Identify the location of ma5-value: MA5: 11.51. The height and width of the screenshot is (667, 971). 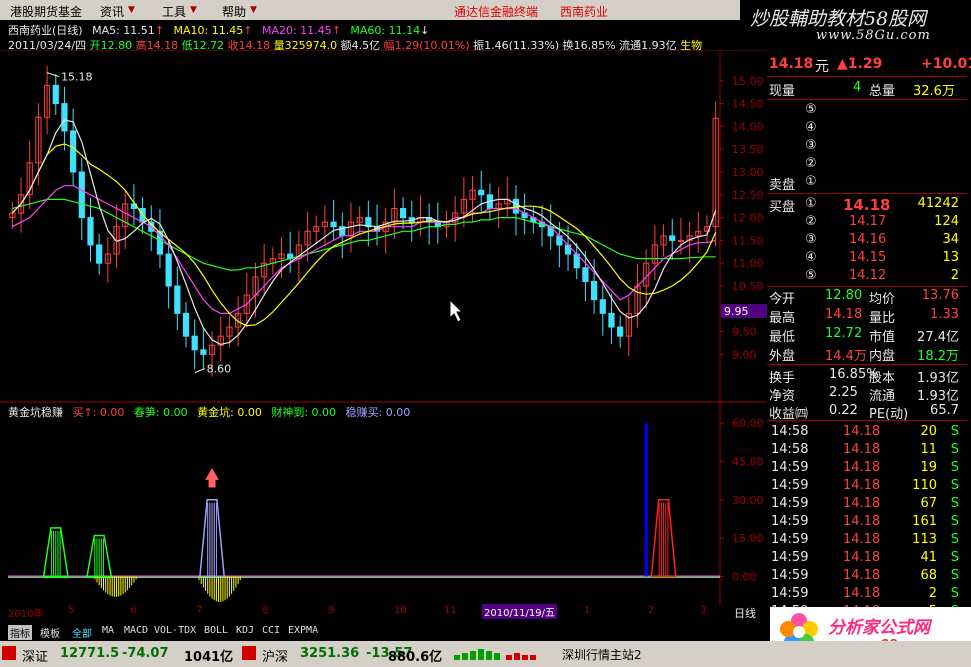
(123, 30).